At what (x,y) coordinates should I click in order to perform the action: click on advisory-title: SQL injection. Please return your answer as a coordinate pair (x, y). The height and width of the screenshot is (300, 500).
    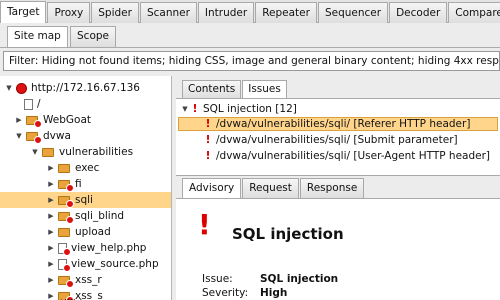
    Looking at the image, I should click on (288, 234).